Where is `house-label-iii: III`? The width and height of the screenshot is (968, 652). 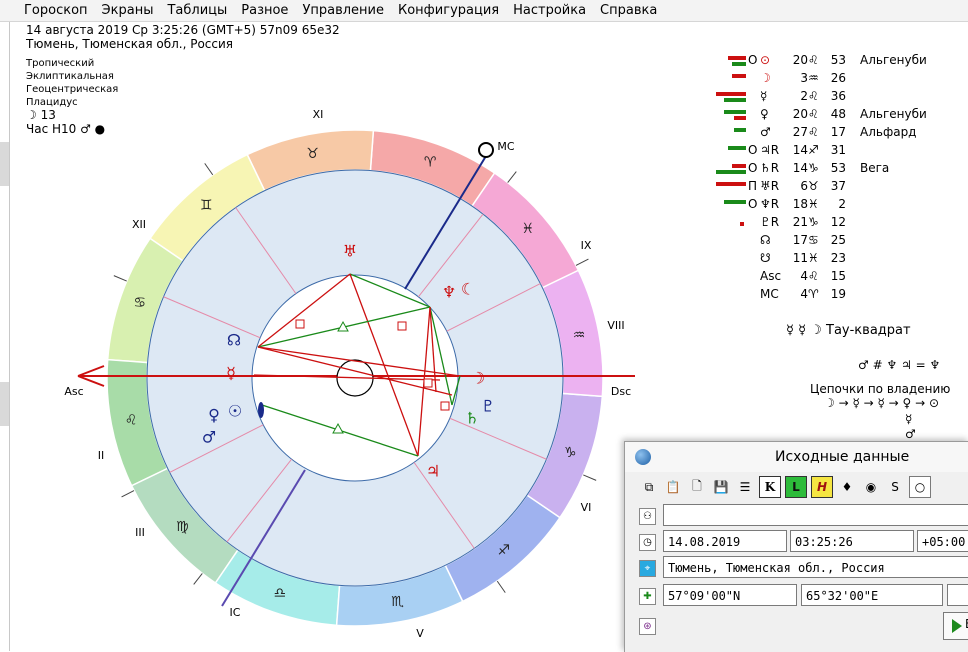 house-label-iii: III is located at coordinates (140, 532).